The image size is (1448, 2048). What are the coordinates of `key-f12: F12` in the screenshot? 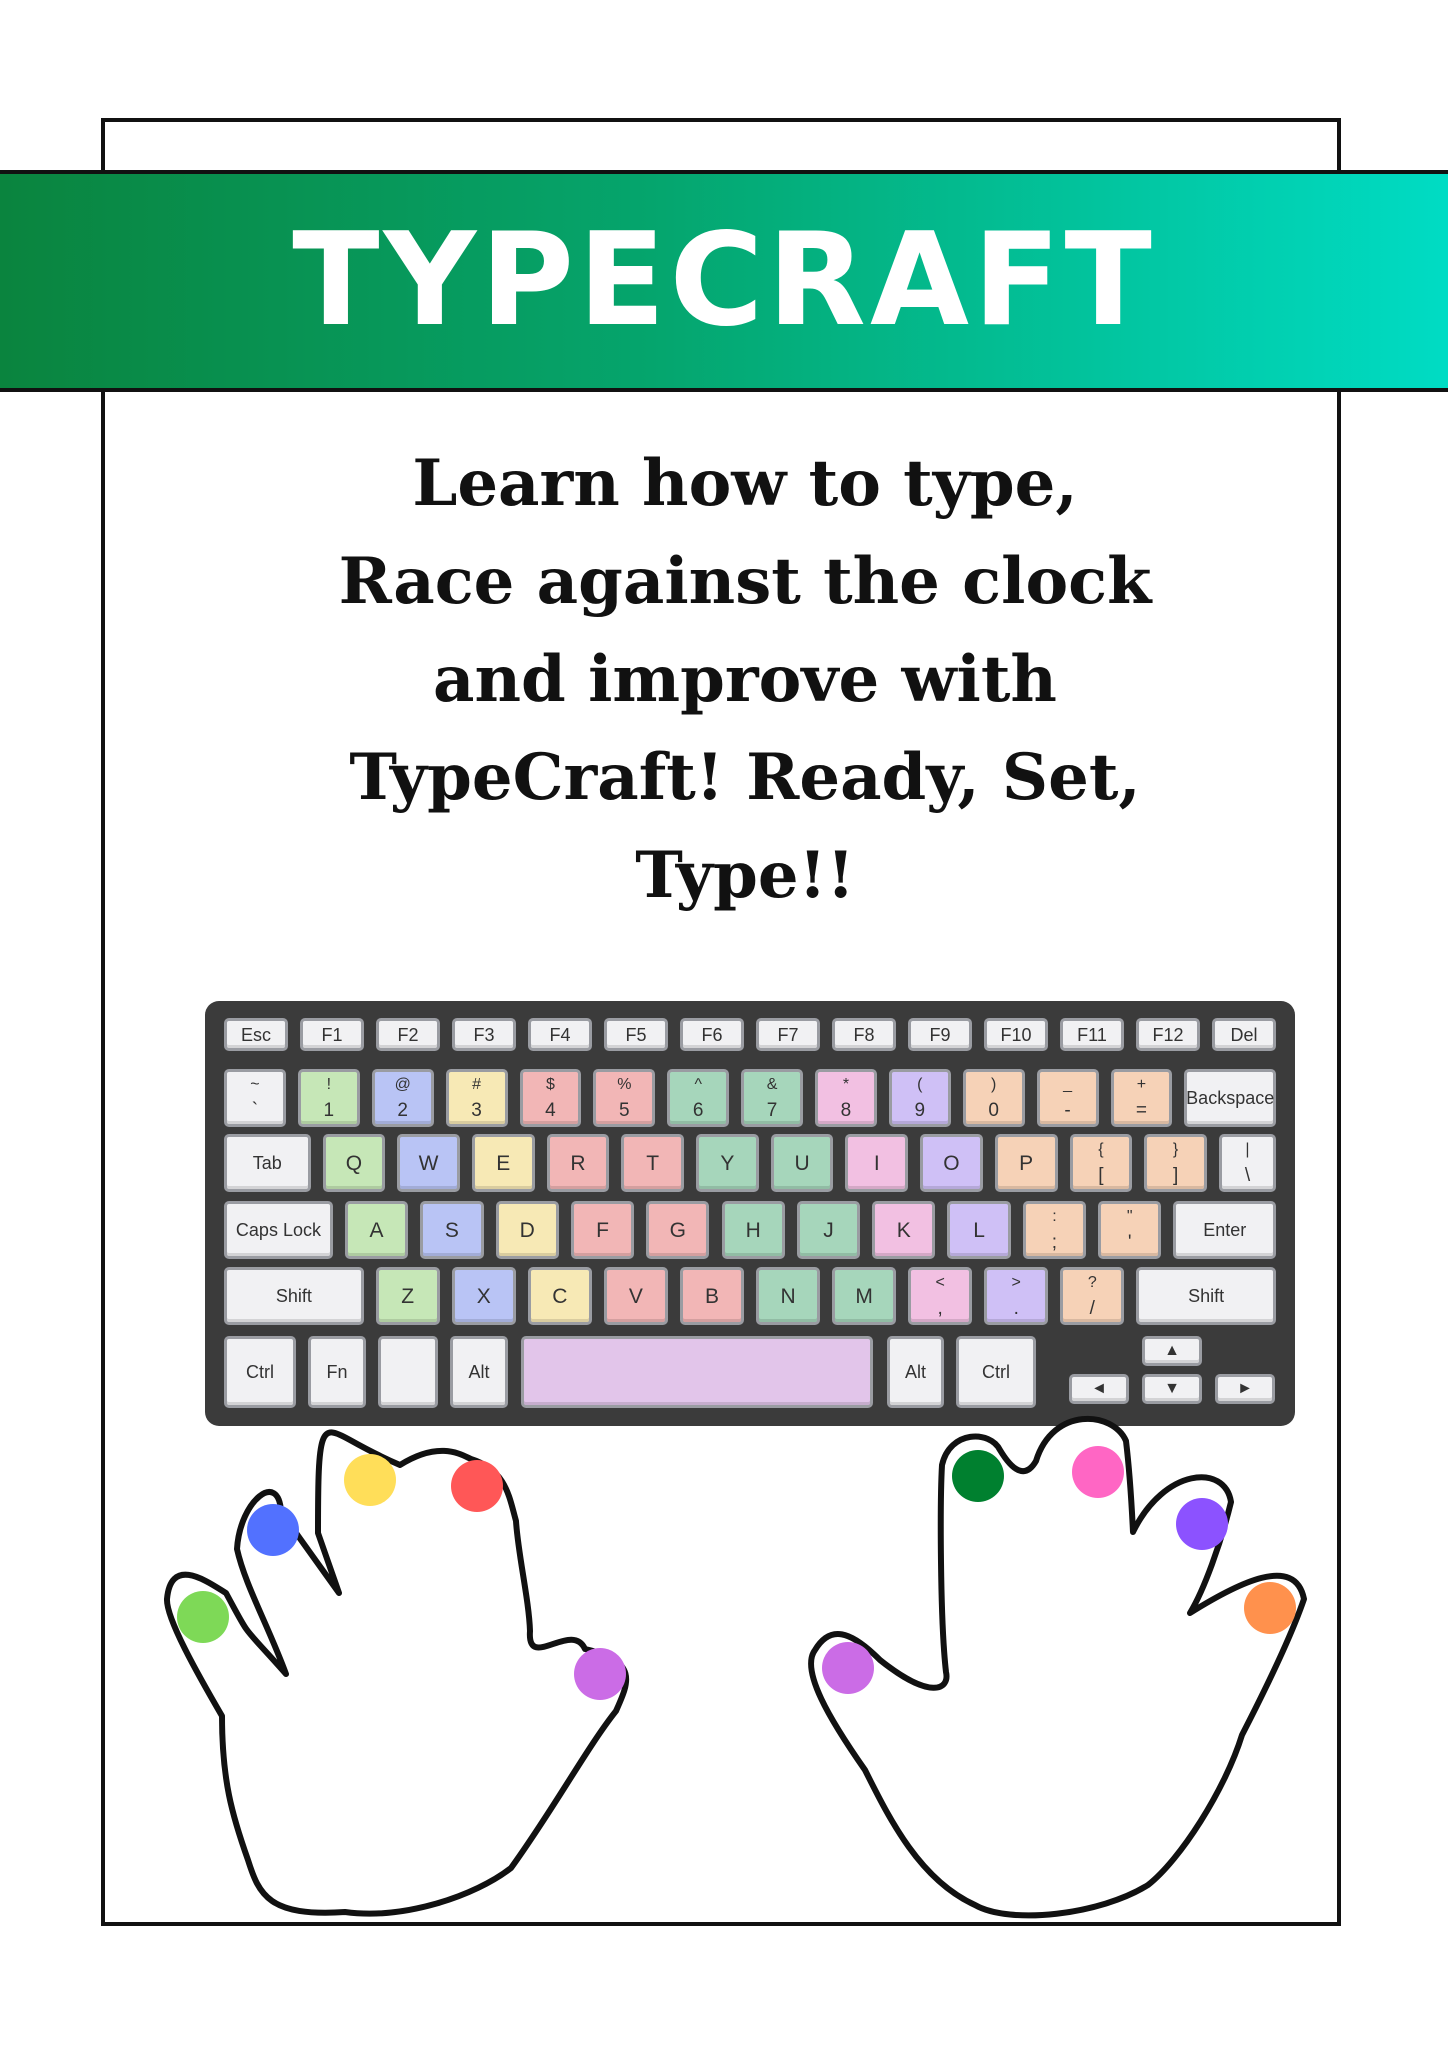 It's located at (1168, 1034).